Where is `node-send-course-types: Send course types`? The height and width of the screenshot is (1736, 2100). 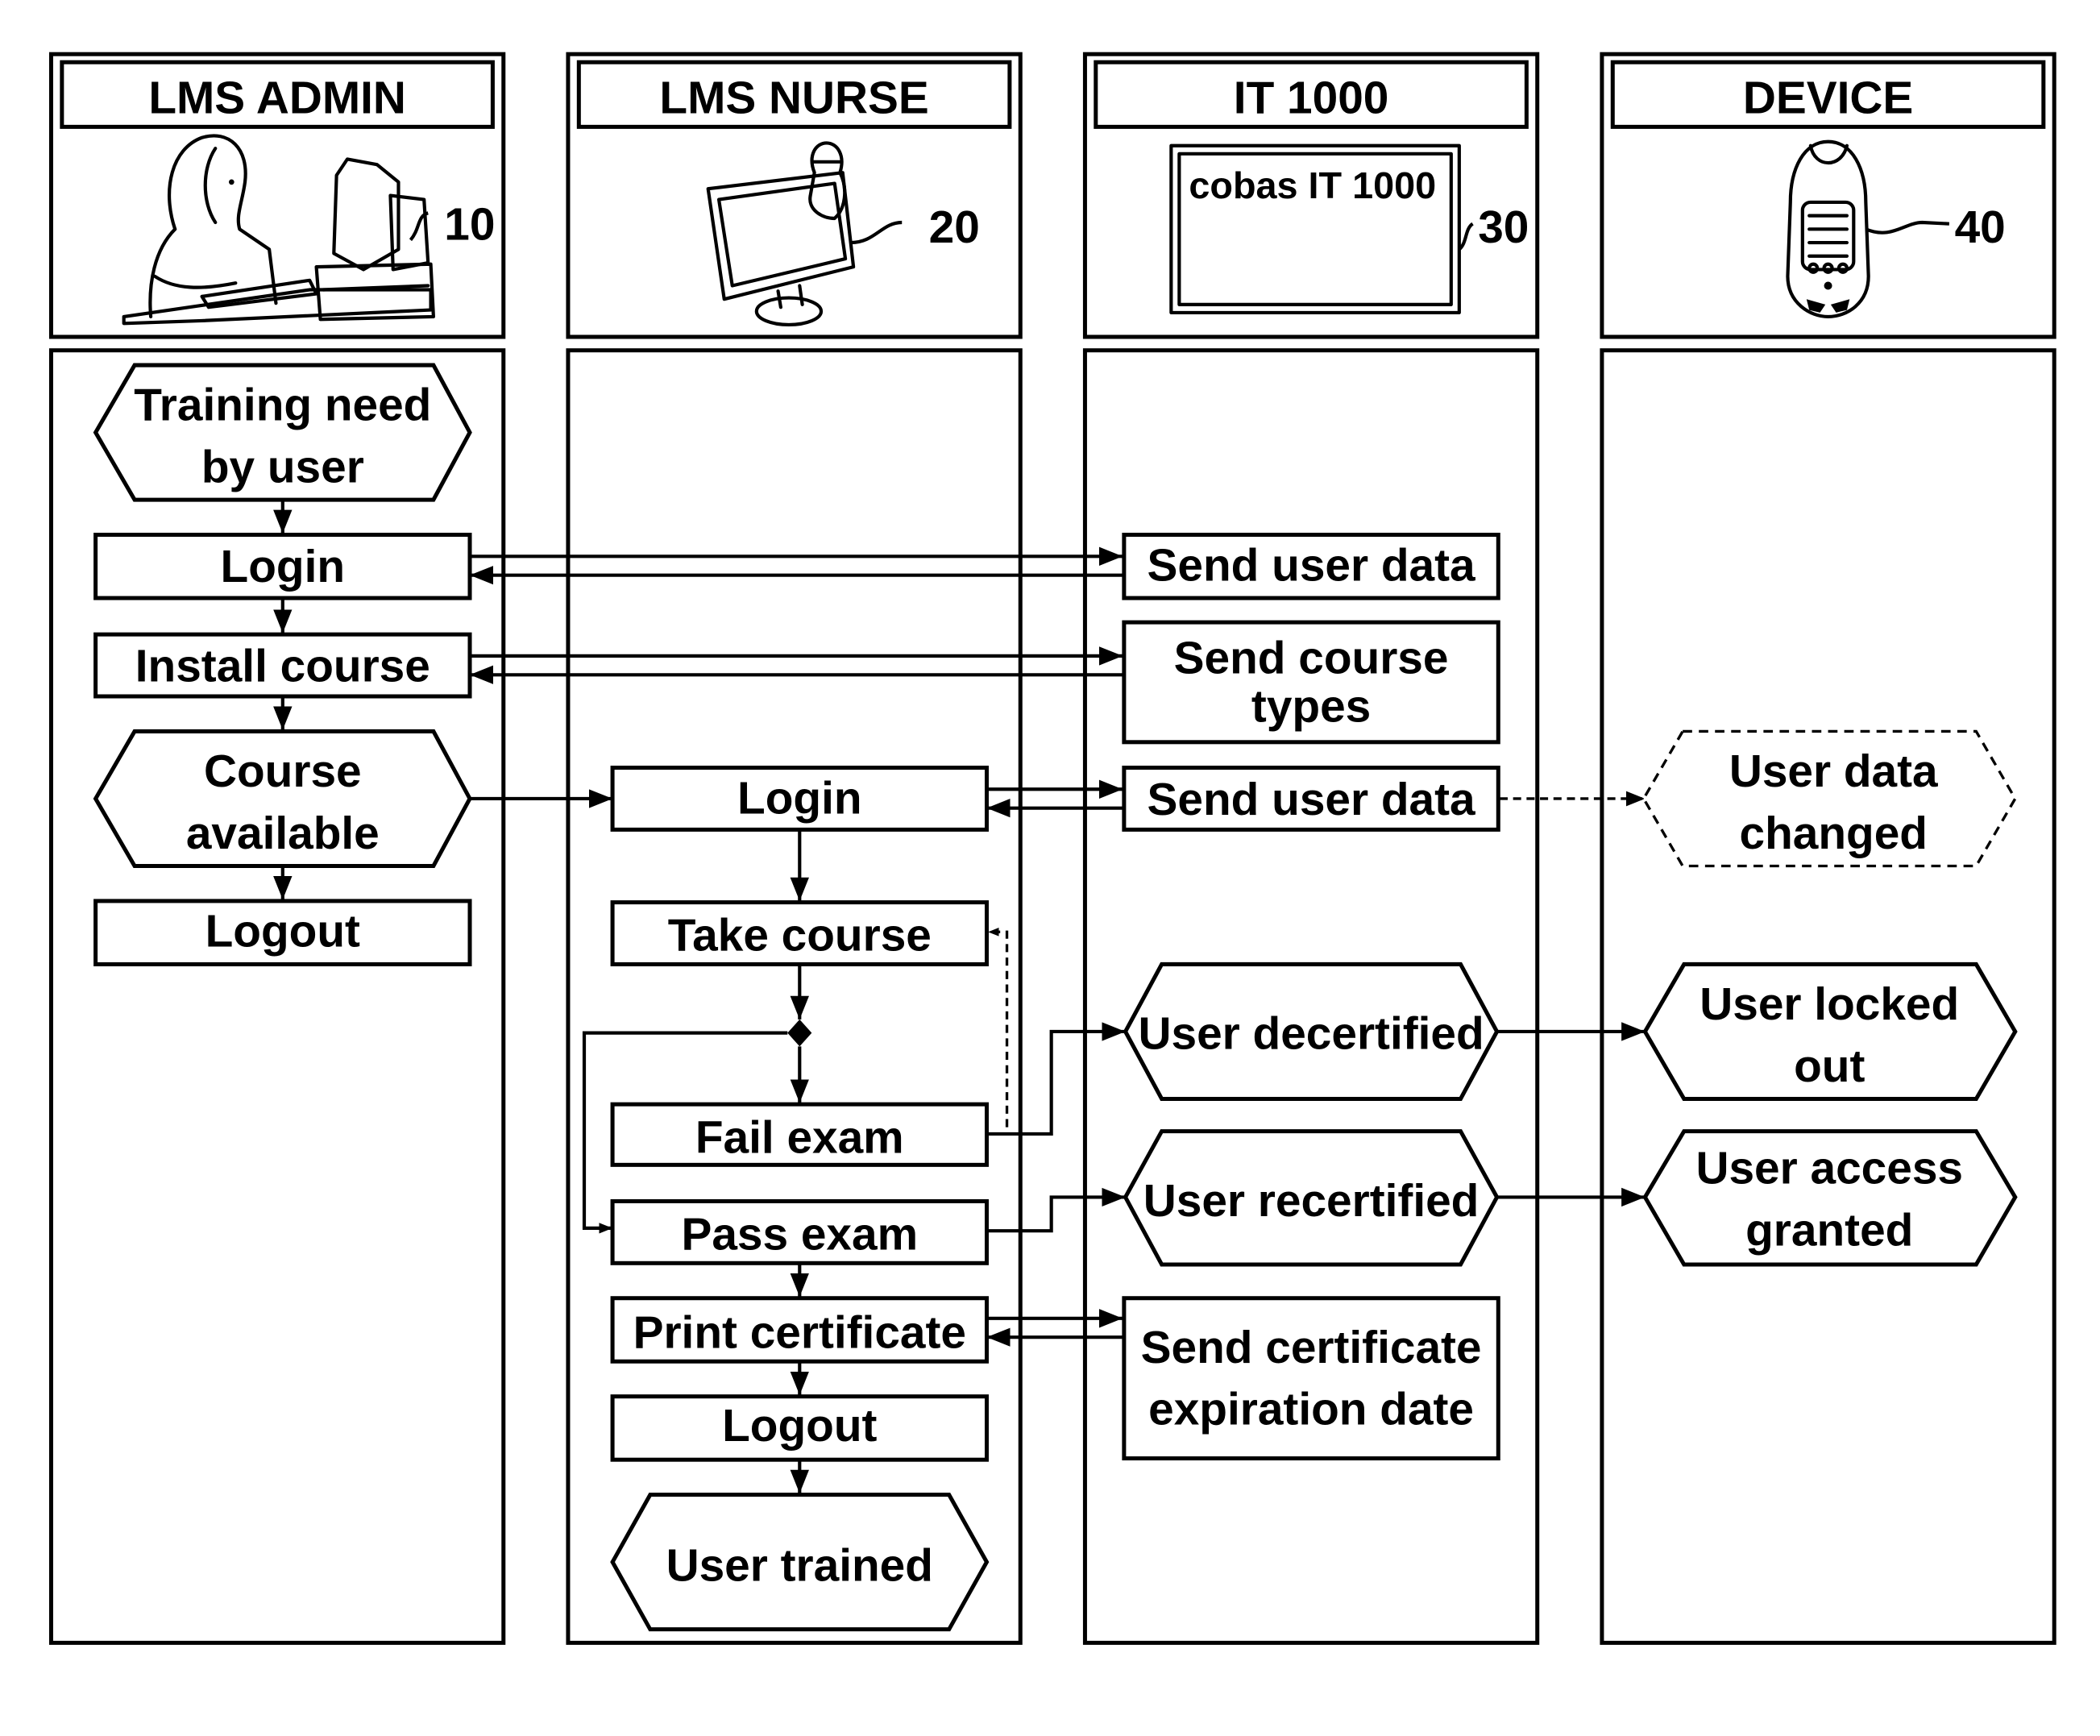 node-send-course-types: Send course types is located at coordinates (1311, 682).